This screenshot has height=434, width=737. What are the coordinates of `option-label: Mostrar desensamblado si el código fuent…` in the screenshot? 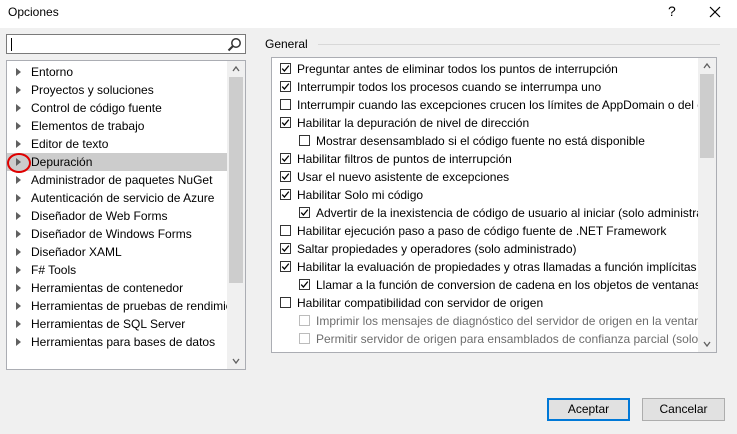 It's located at (480, 141).